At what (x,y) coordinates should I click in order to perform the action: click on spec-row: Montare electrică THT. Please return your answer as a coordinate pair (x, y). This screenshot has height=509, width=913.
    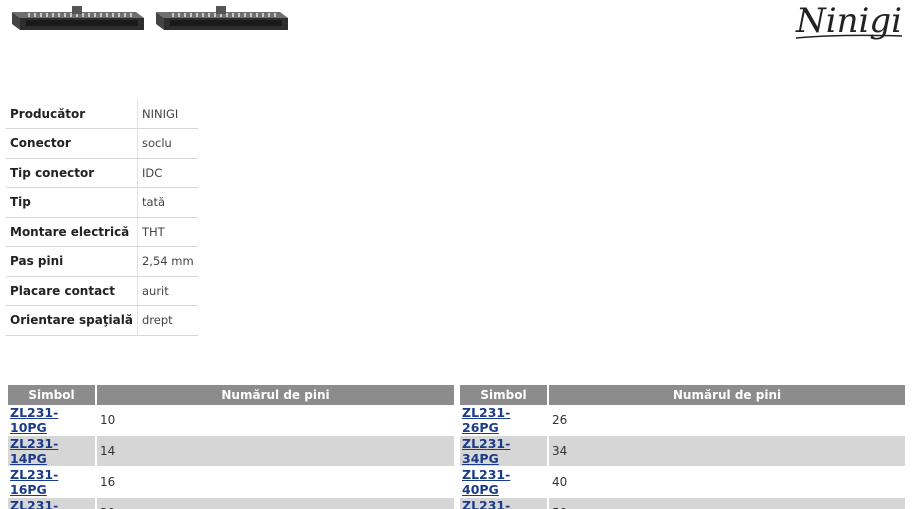
    Looking at the image, I should click on (102, 232).